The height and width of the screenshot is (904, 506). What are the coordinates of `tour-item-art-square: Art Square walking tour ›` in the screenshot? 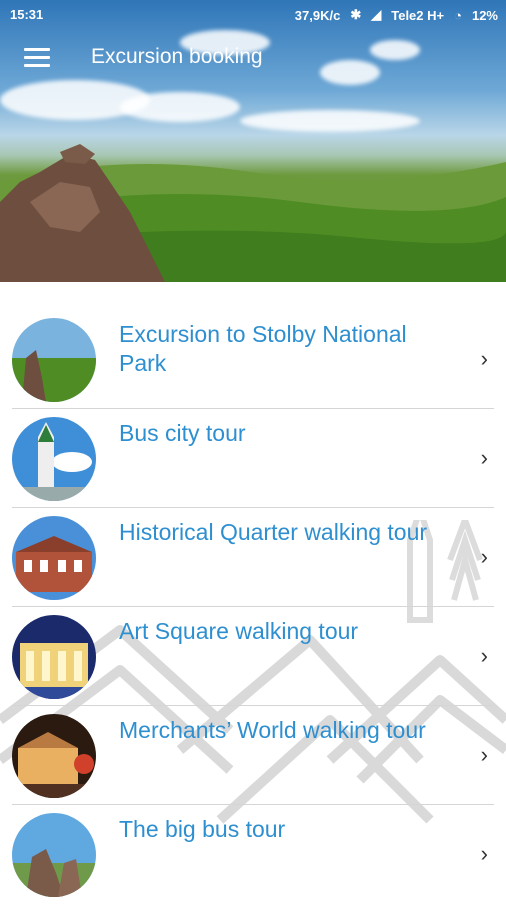 It's located at (253, 656).